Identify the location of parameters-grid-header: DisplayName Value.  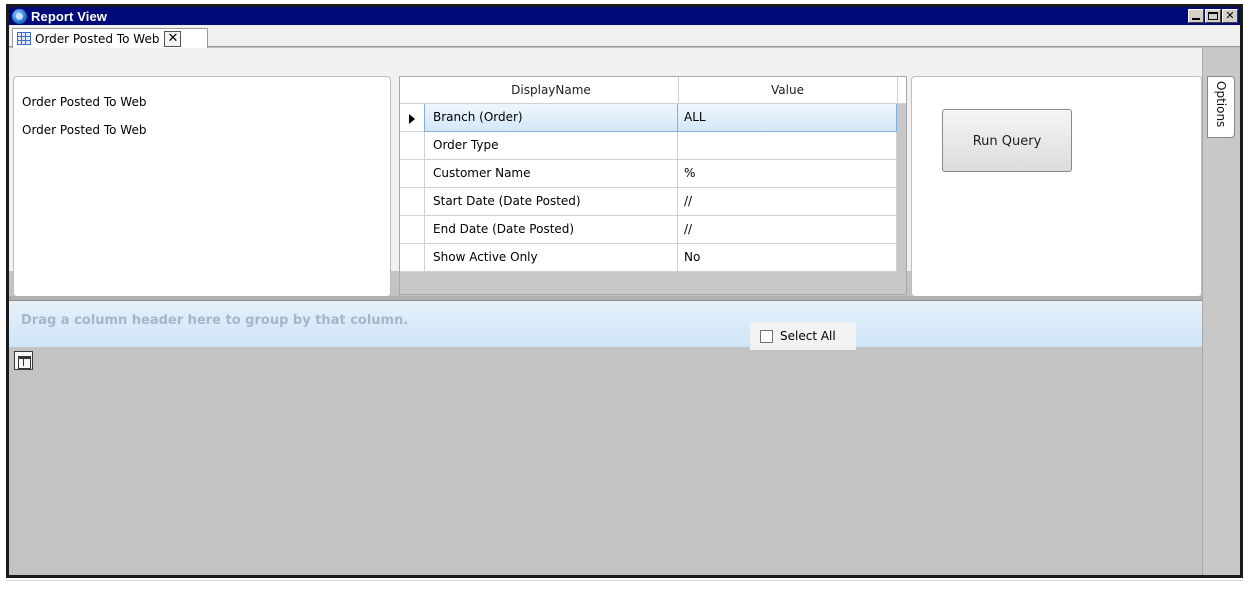
(653, 90).